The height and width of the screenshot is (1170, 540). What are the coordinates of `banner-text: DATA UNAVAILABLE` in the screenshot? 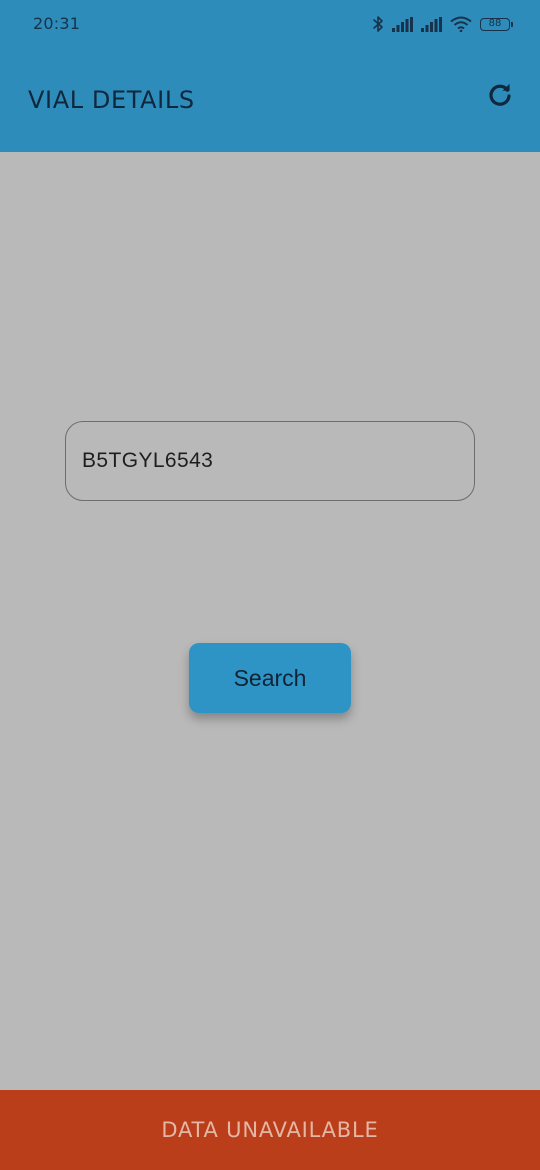 It's located at (270, 1130).